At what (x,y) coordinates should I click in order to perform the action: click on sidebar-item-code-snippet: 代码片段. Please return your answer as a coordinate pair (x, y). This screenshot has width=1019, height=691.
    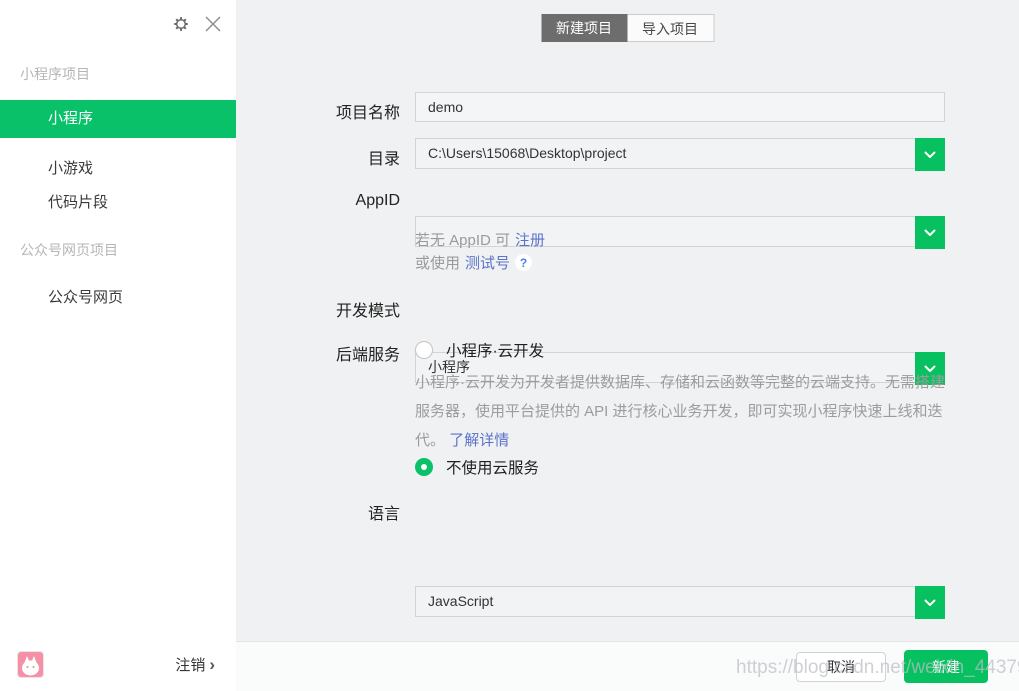
    Looking at the image, I should click on (118, 203).